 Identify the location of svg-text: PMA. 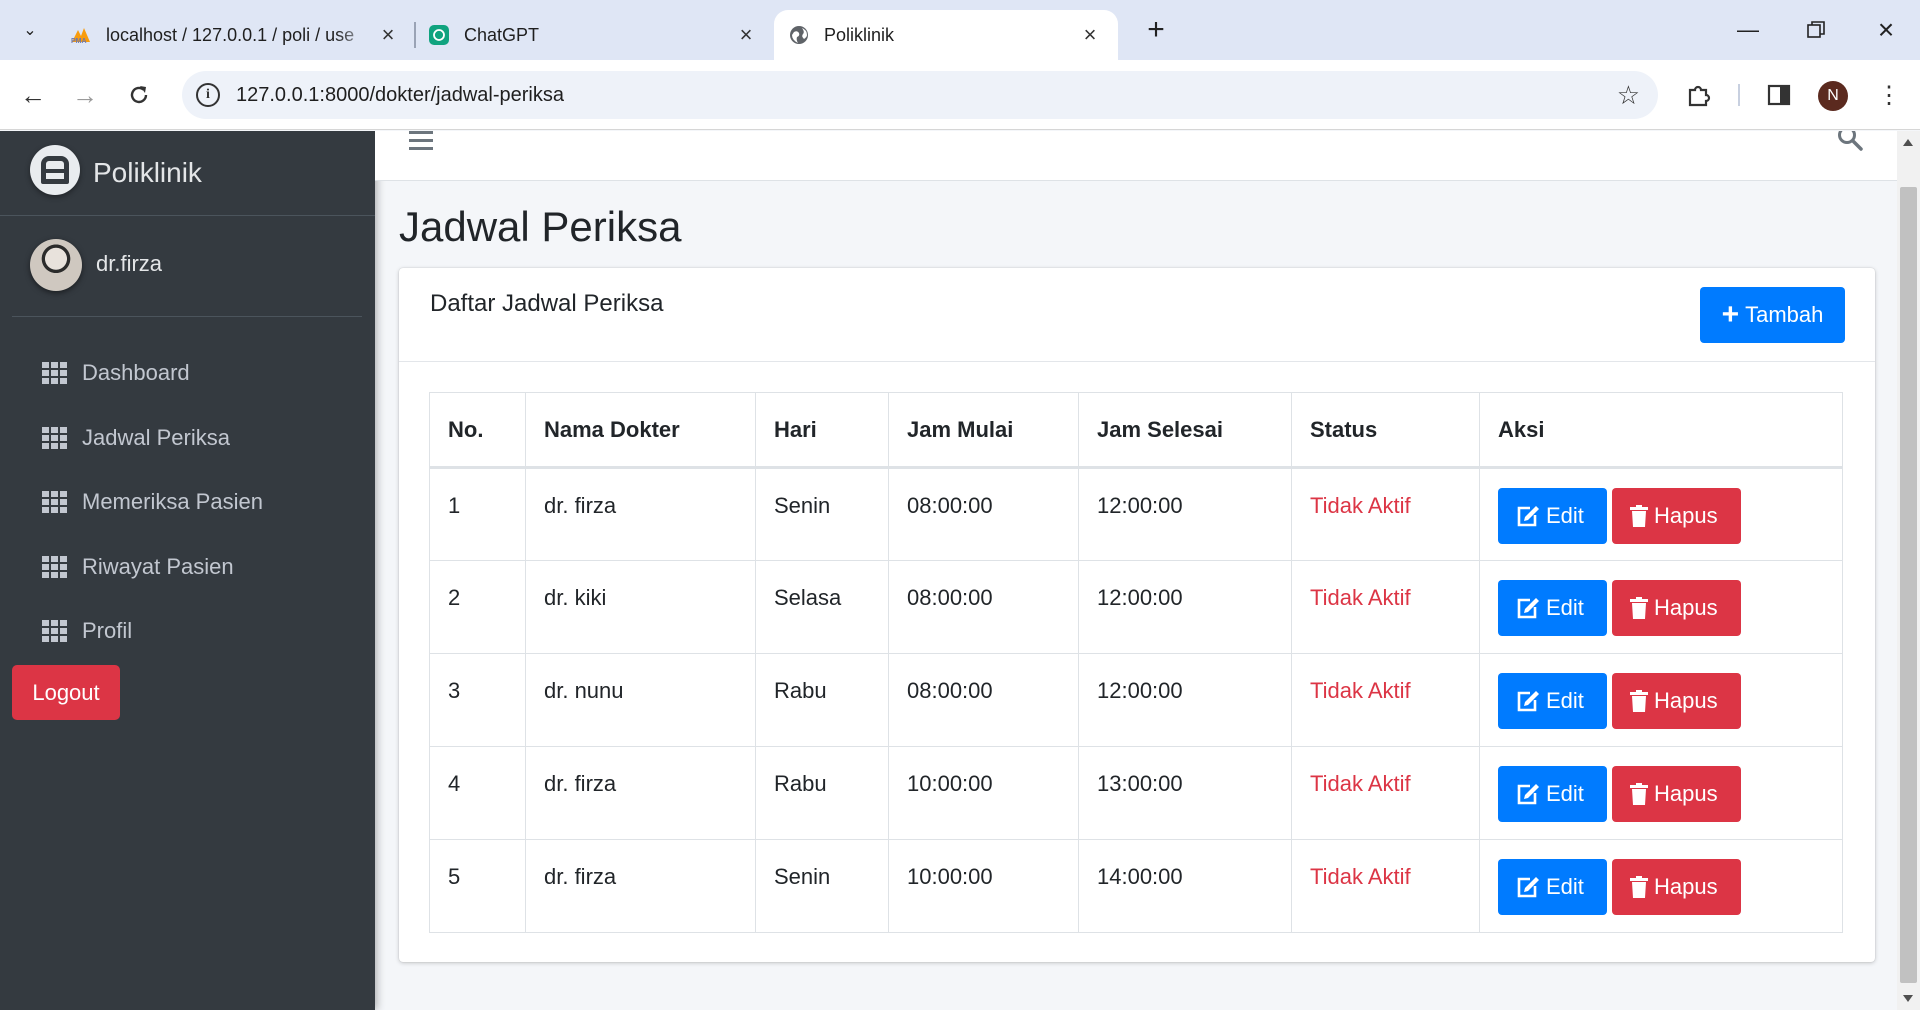
(79, 41).